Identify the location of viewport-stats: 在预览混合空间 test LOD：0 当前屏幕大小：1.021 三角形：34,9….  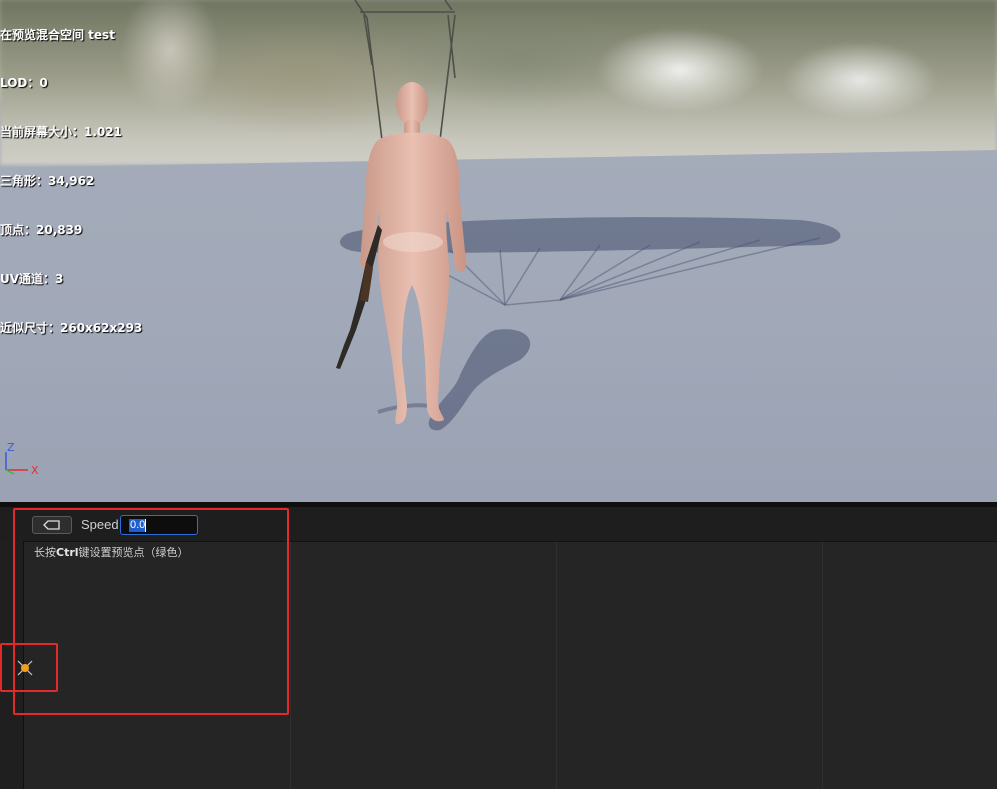
(71, 184).